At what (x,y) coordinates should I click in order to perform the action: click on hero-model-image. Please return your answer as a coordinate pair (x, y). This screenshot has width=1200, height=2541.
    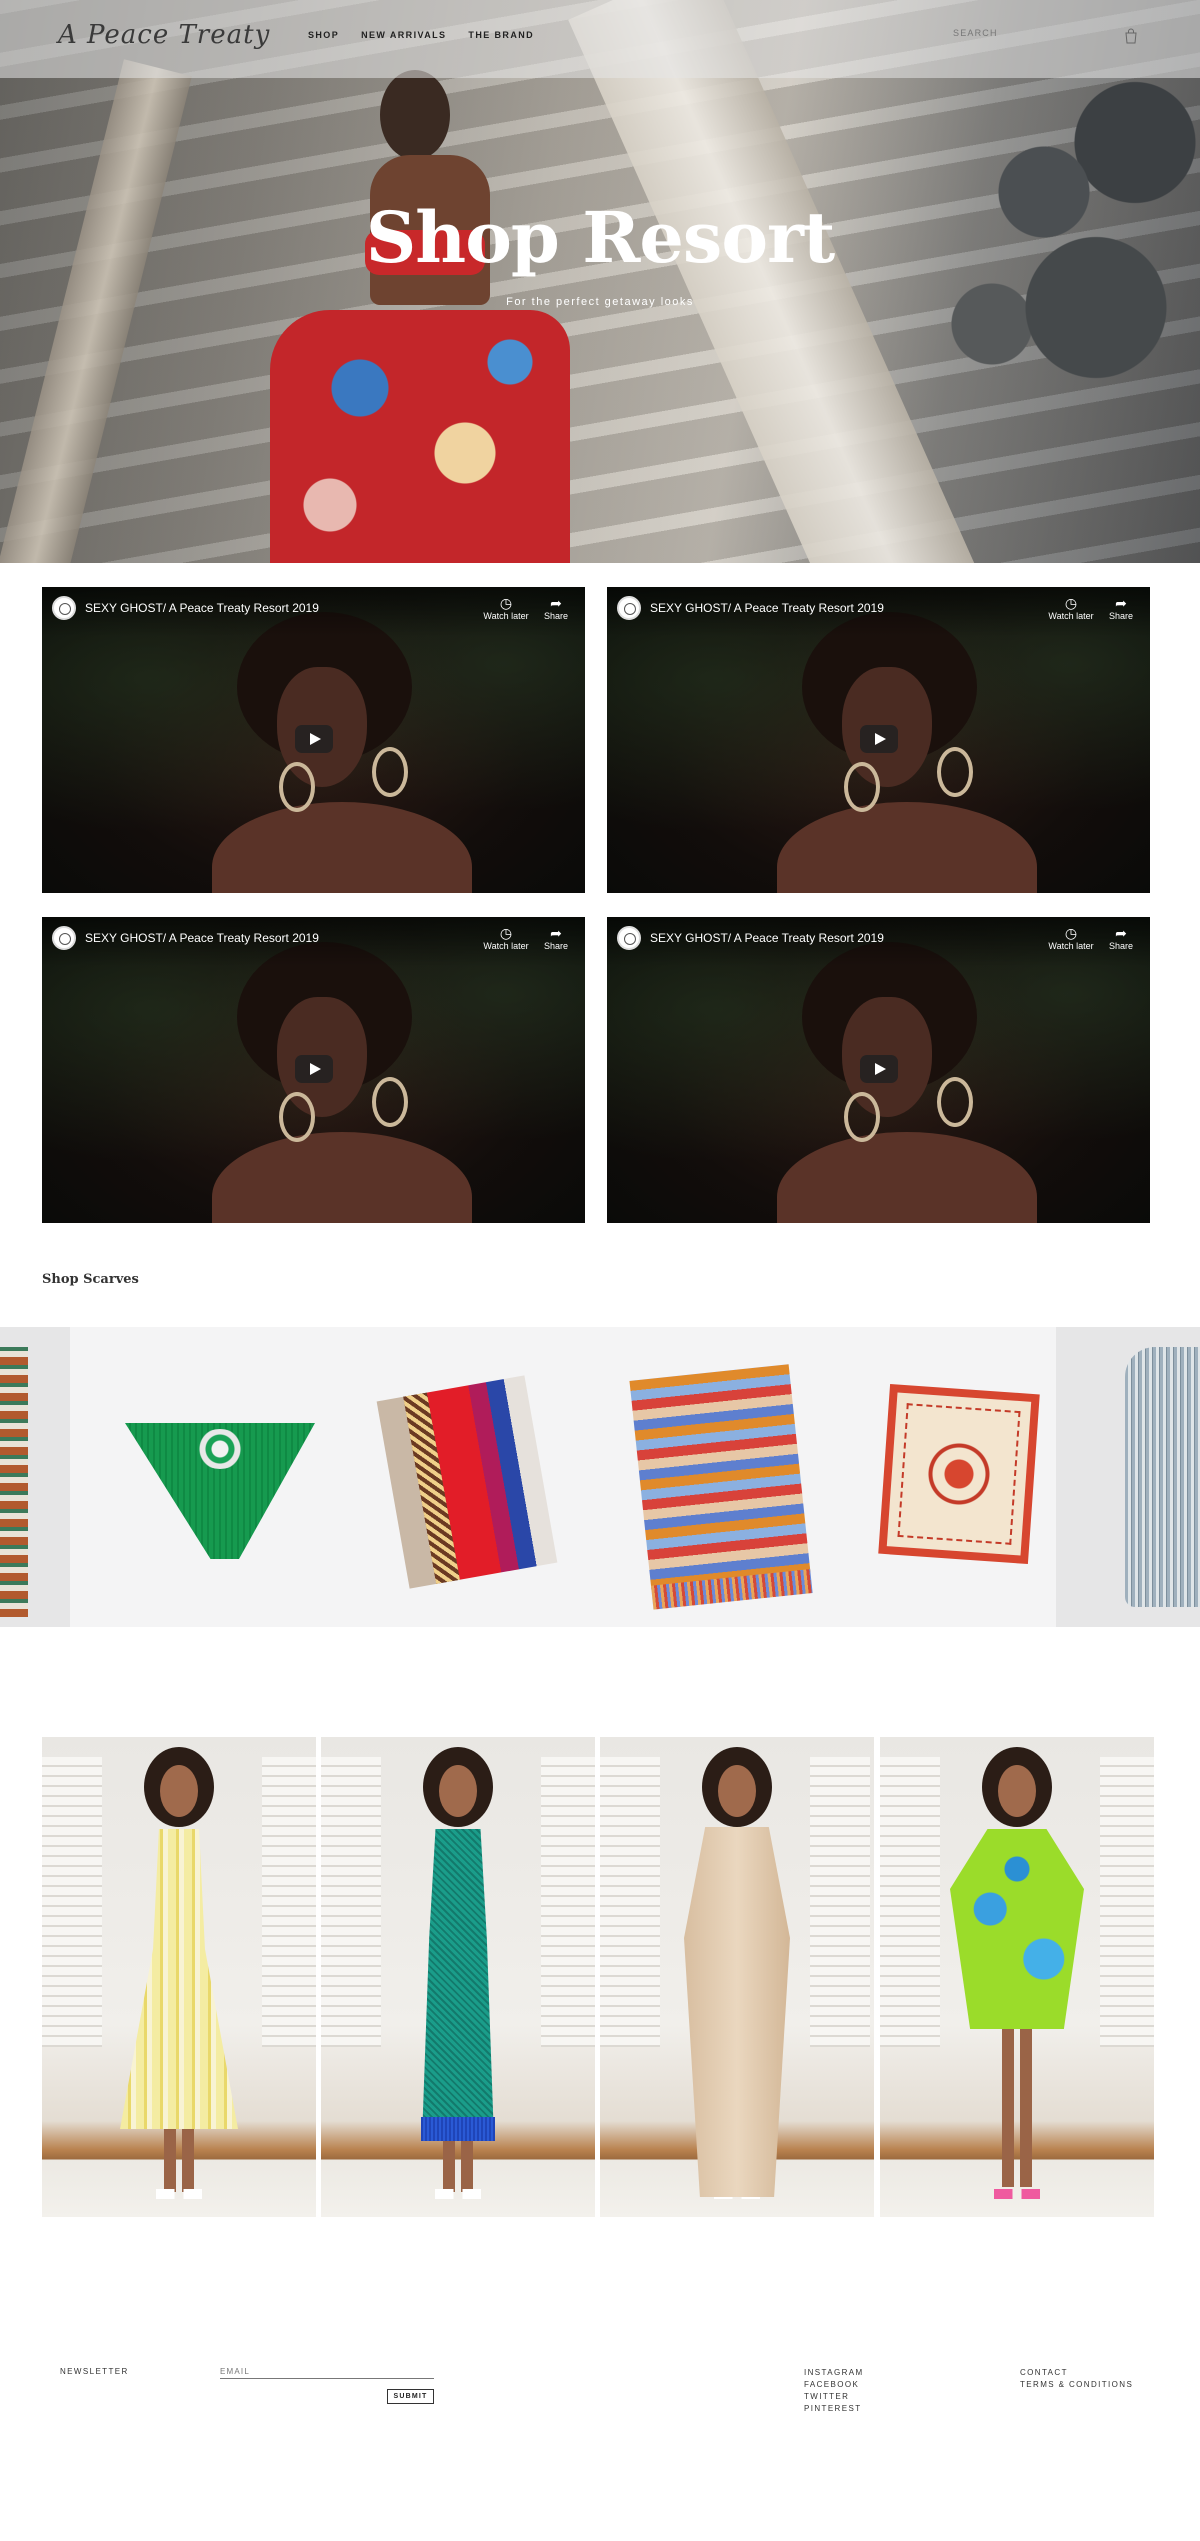
    Looking at the image, I should click on (420, 311).